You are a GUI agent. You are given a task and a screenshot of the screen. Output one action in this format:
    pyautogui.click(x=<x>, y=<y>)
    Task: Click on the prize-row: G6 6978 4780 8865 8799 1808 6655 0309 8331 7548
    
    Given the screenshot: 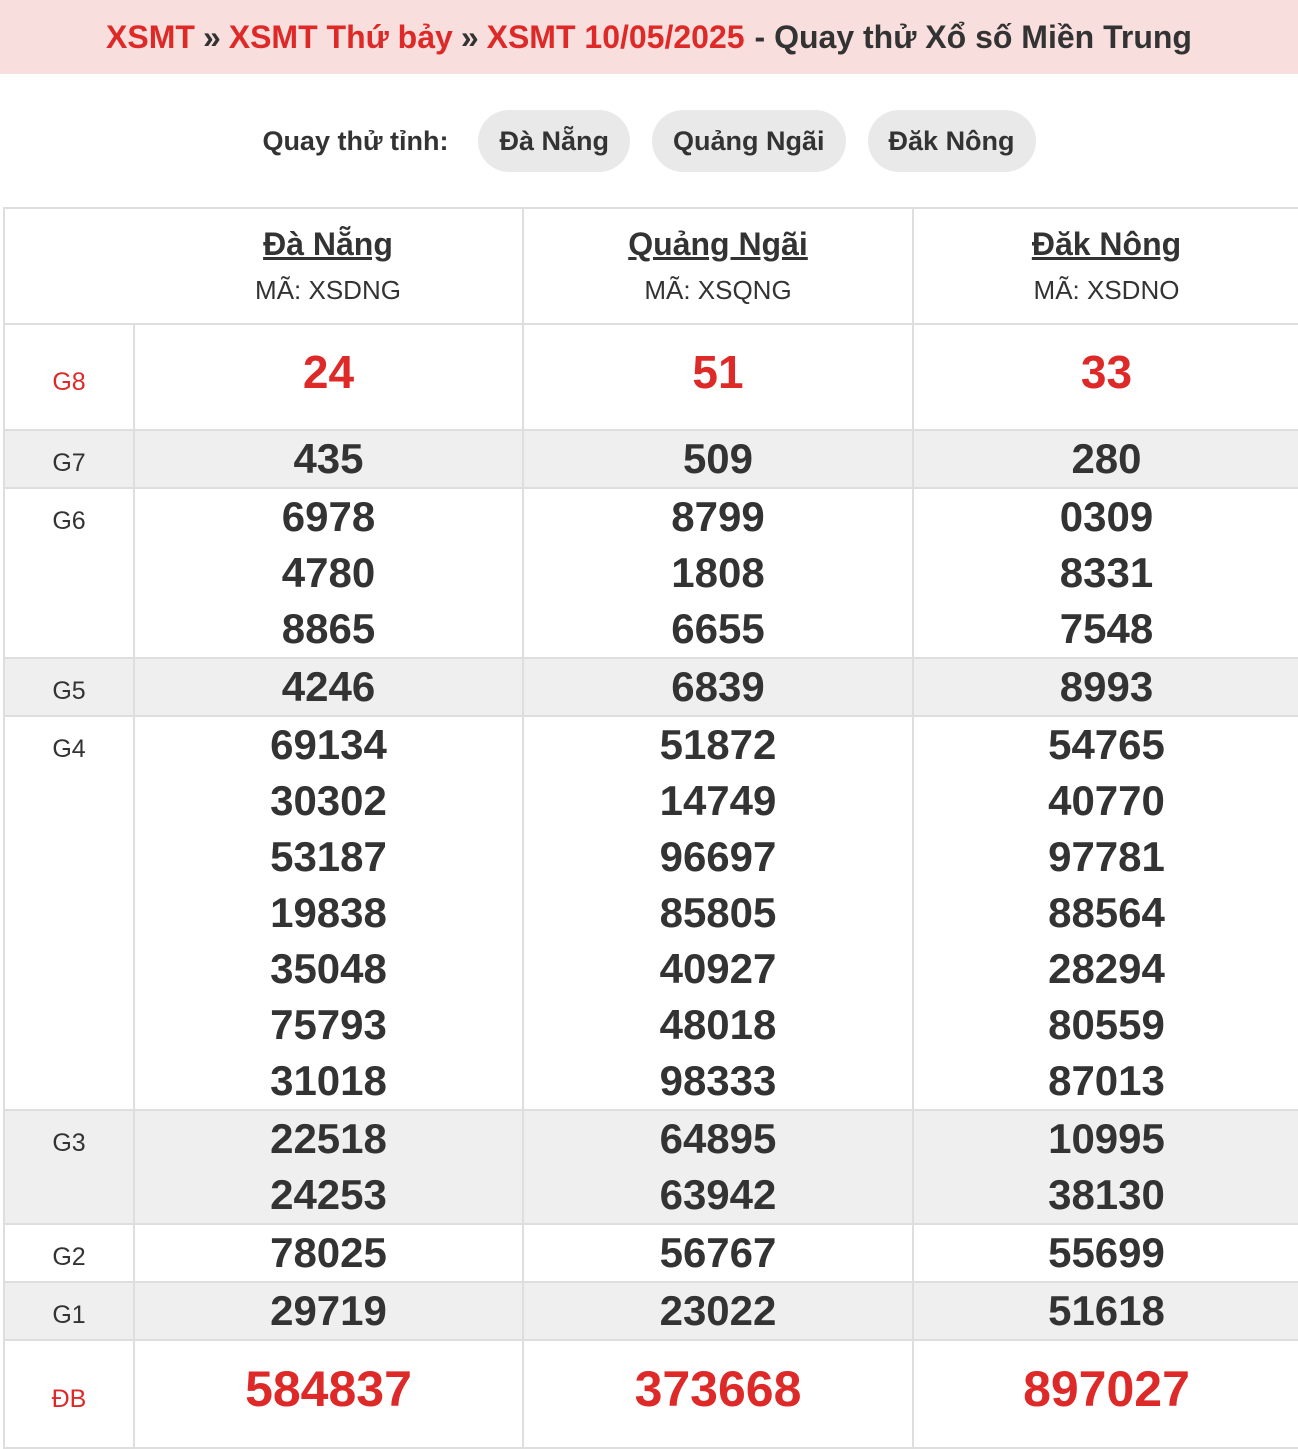 What is the action you would take?
    pyautogui.click(x=650, y=573)
    